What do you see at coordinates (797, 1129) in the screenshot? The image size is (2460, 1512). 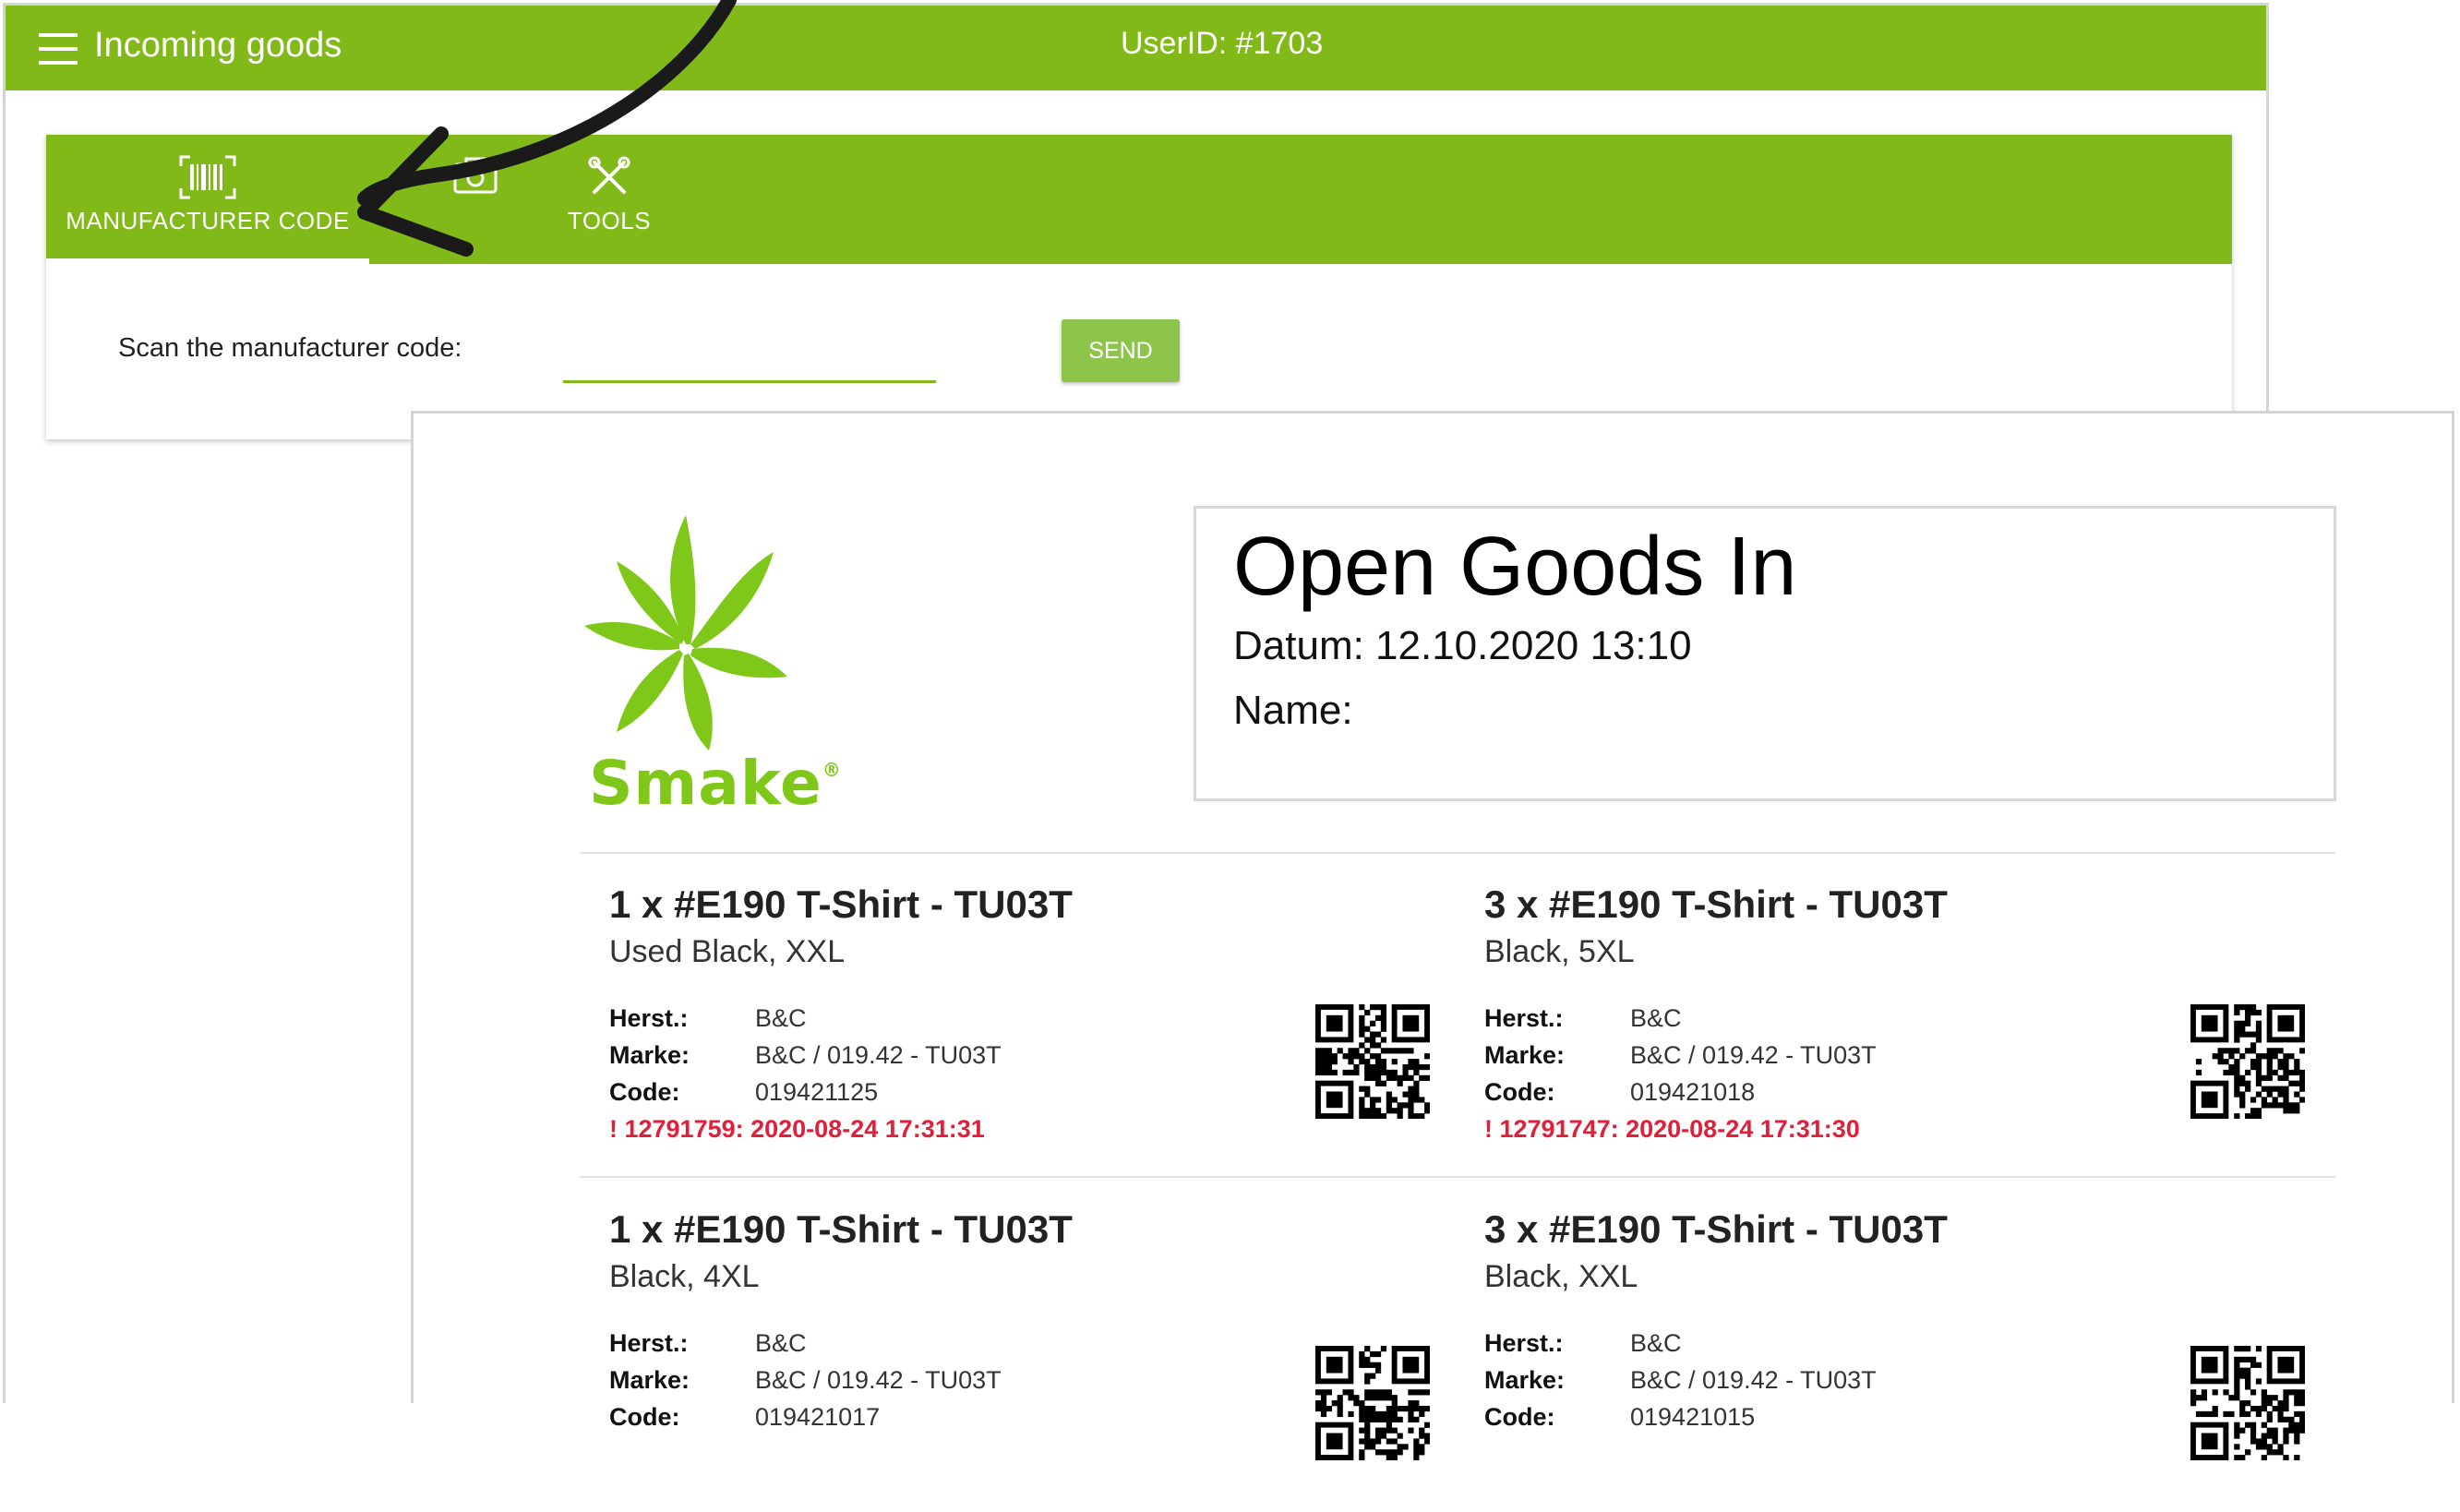 I see `item-warning: ! 12791759: 2020-08-24 17:31:31` at bounding box center [797, 1129].